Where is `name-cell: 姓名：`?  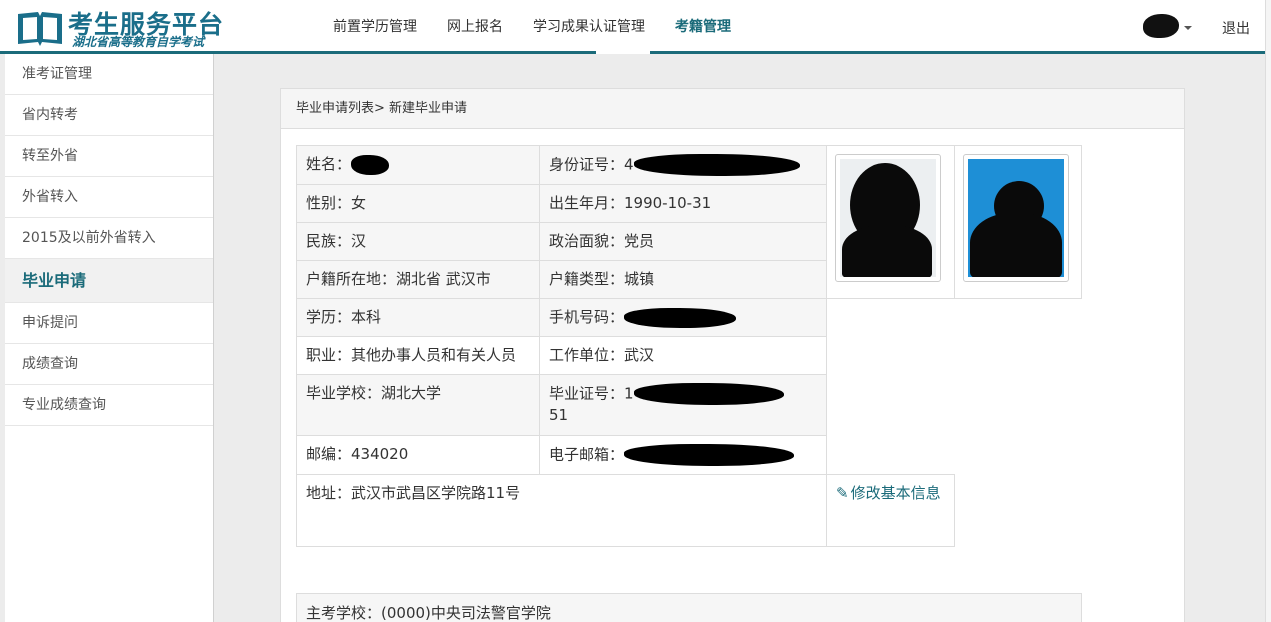
name-cell: 姓名： is located at coordinates (418, 165).